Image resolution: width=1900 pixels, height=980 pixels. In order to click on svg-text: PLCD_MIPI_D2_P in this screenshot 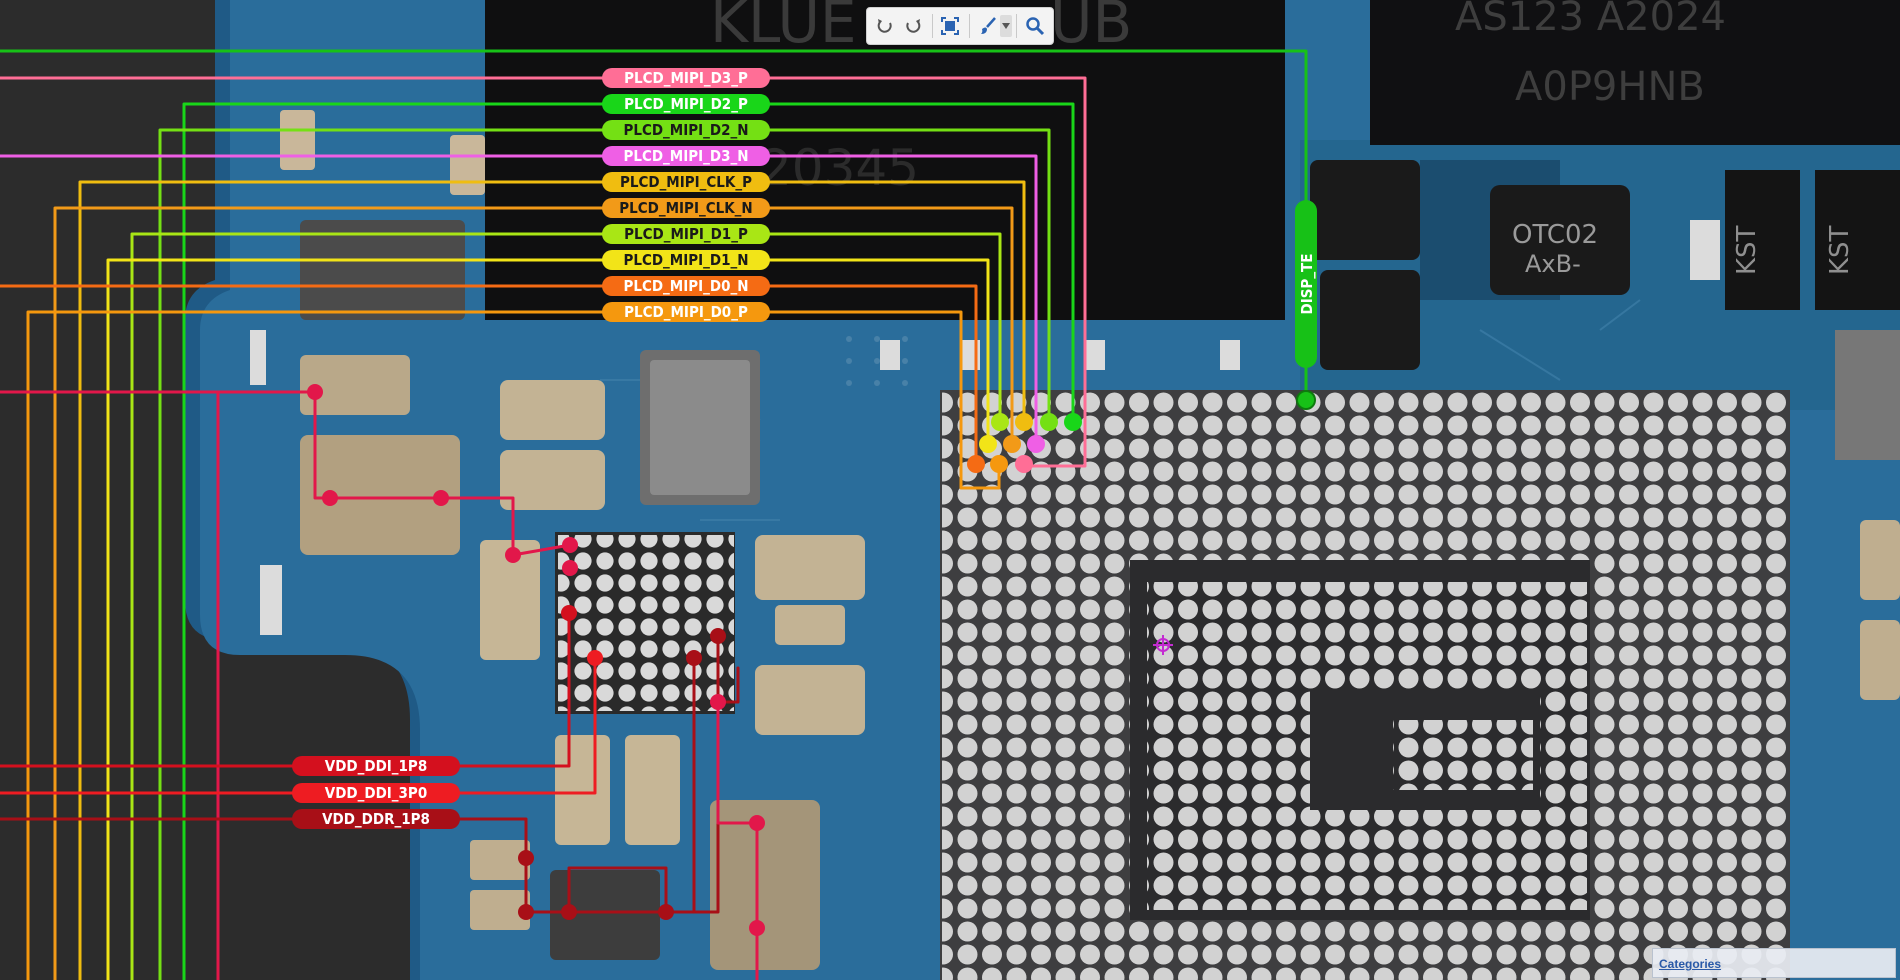, I will do `click(686, 104)`.